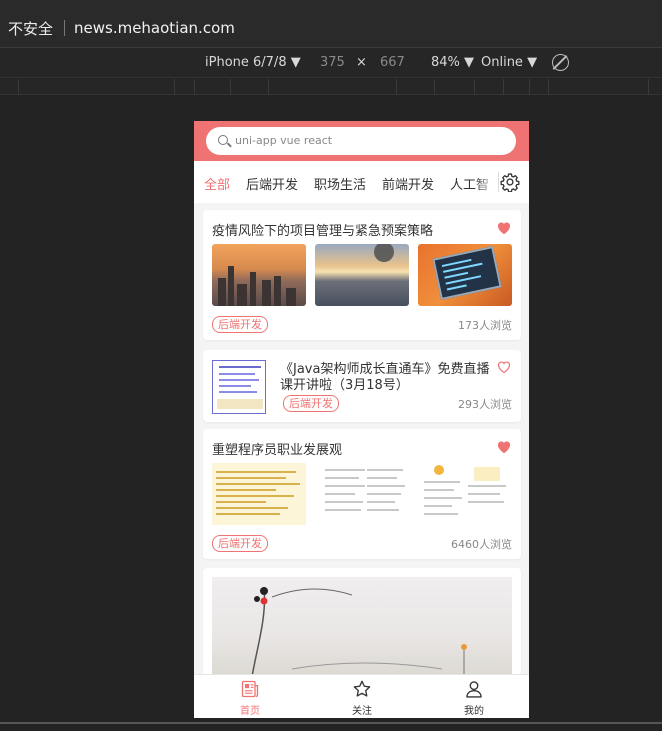 The image size is (662, 731). What do you see at coordinates (361, 62) in the screenshot?
I see `dimension-times-symbol: ×` at bounding box center [361, 62].